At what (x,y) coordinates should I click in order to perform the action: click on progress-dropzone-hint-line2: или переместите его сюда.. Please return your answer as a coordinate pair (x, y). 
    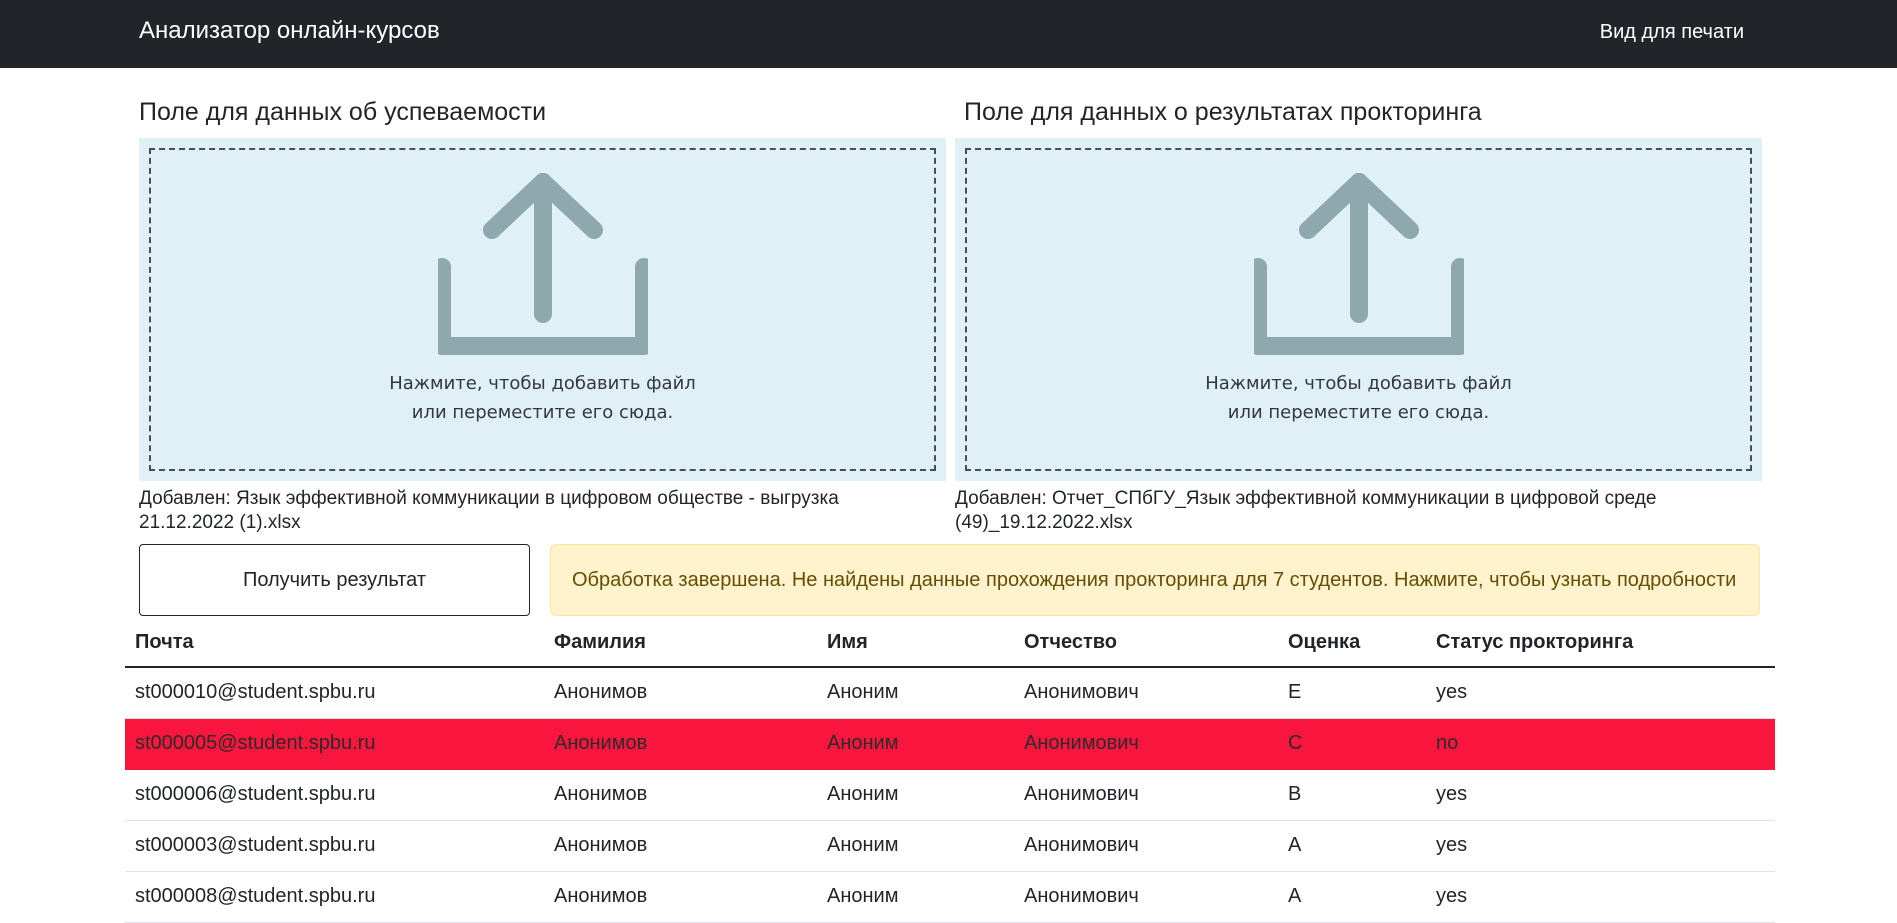
    Looking at the image, I should click on (542, 412).